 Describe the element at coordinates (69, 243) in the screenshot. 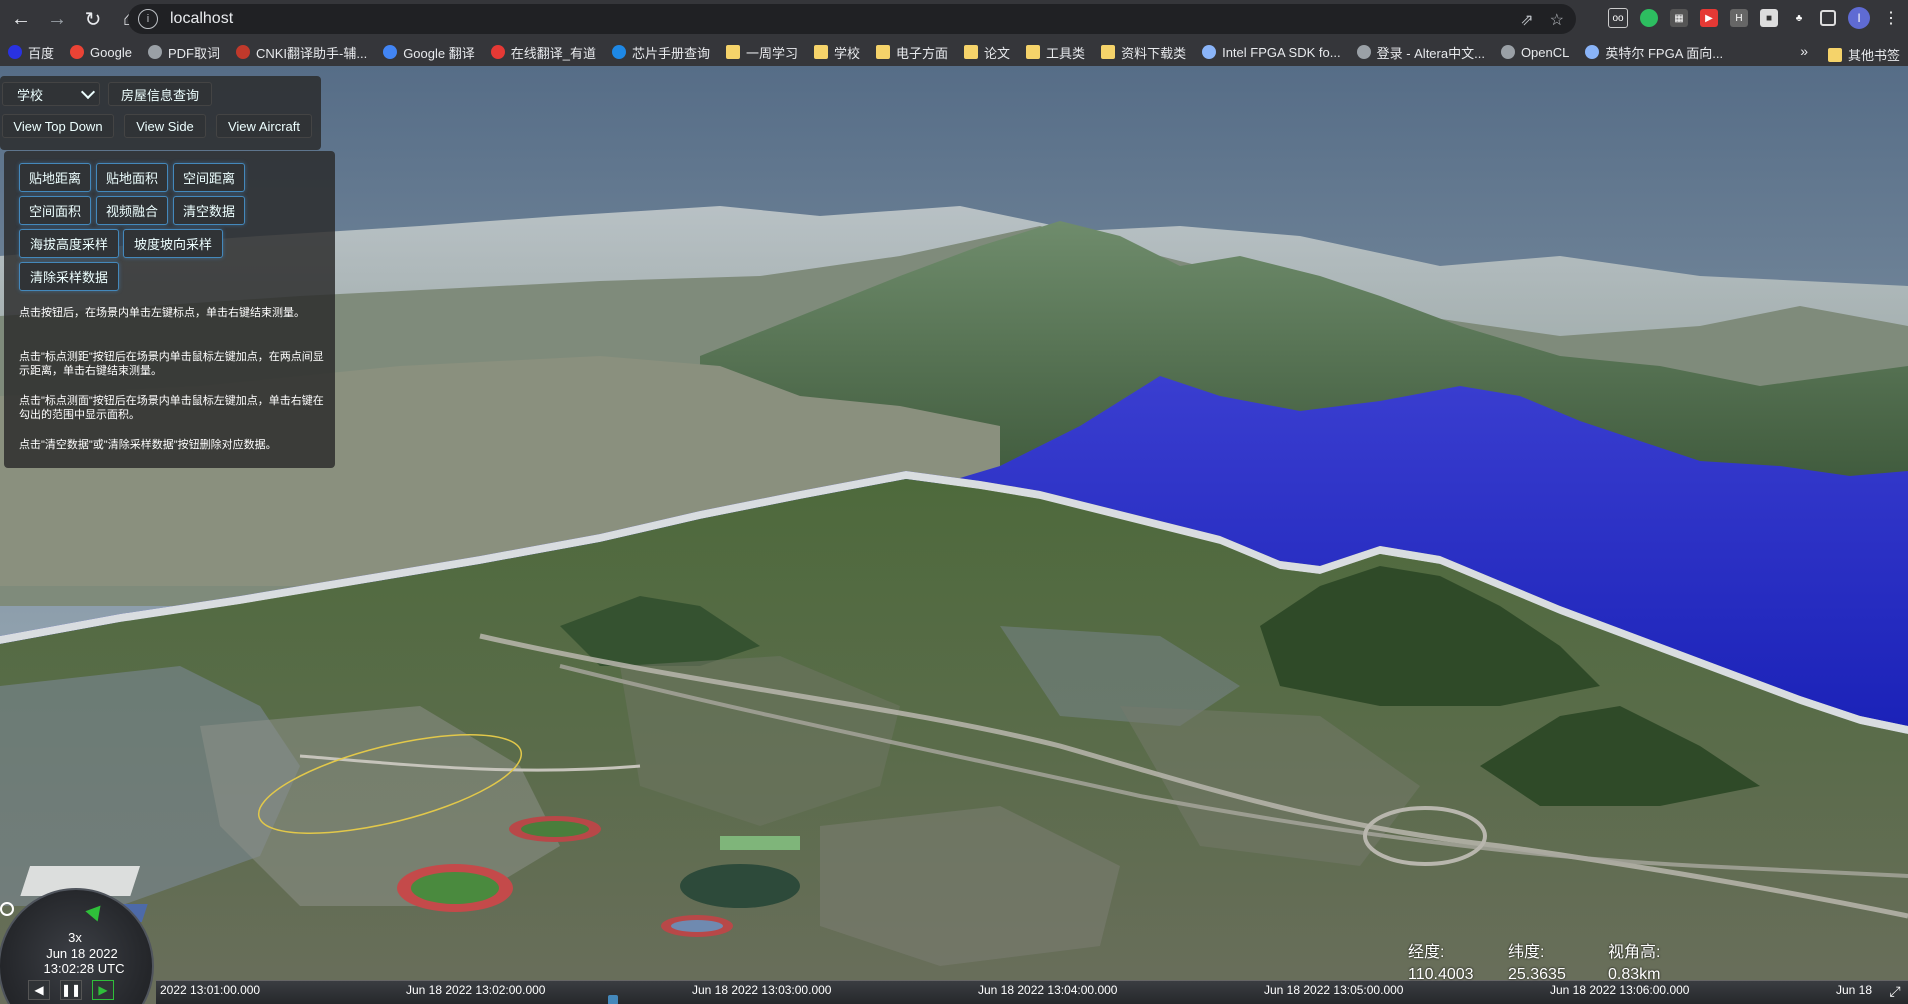

I see `altitude-sample-button: 海拔高度采样` at that location.